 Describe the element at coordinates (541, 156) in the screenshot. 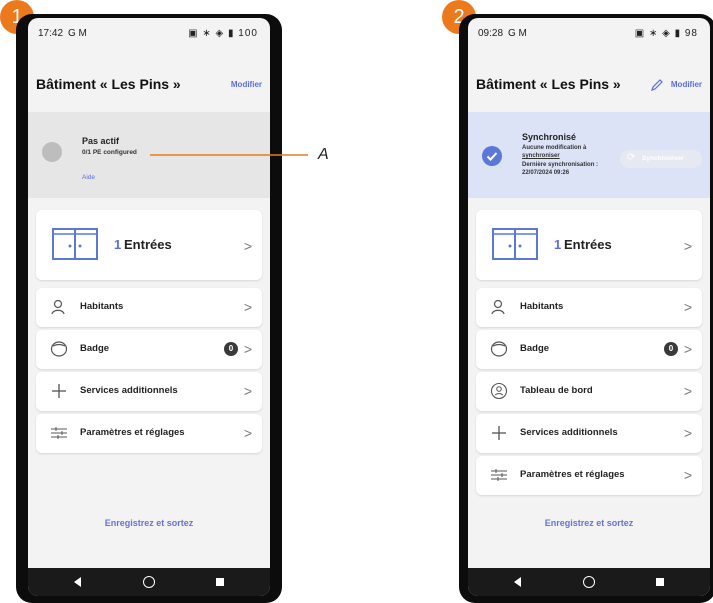

I see `status-detail-line2: synchroniser` at that location.